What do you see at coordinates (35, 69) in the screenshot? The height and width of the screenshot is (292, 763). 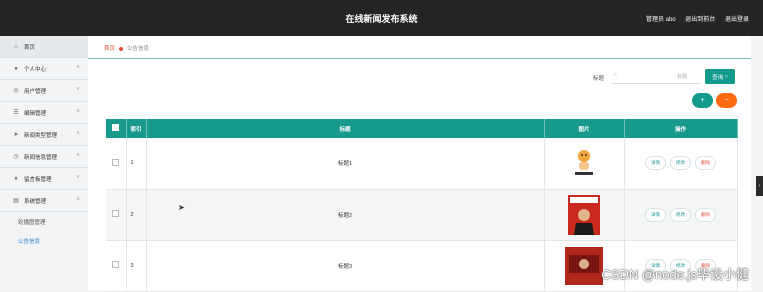 I see `sidebar-item-label: 个人中心` at bounding box center [35, 69].